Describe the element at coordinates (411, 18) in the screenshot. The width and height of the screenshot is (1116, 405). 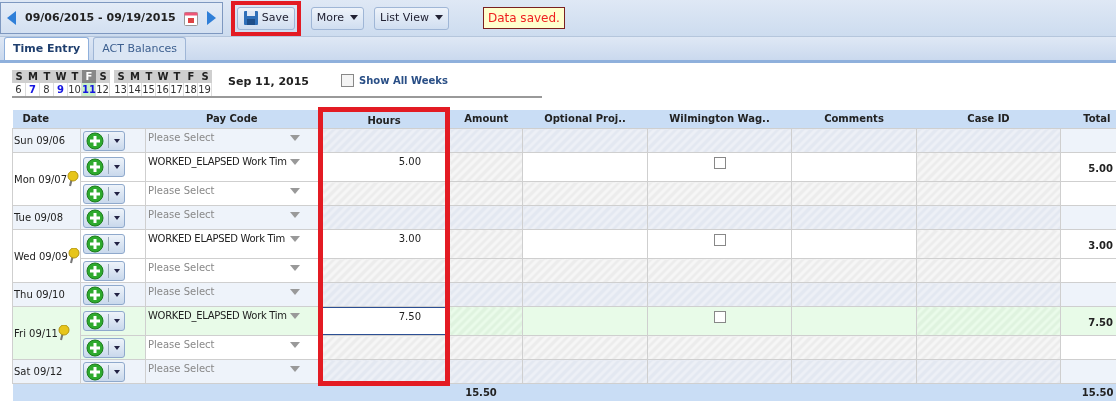
I see `menu-button: List View` at that location.